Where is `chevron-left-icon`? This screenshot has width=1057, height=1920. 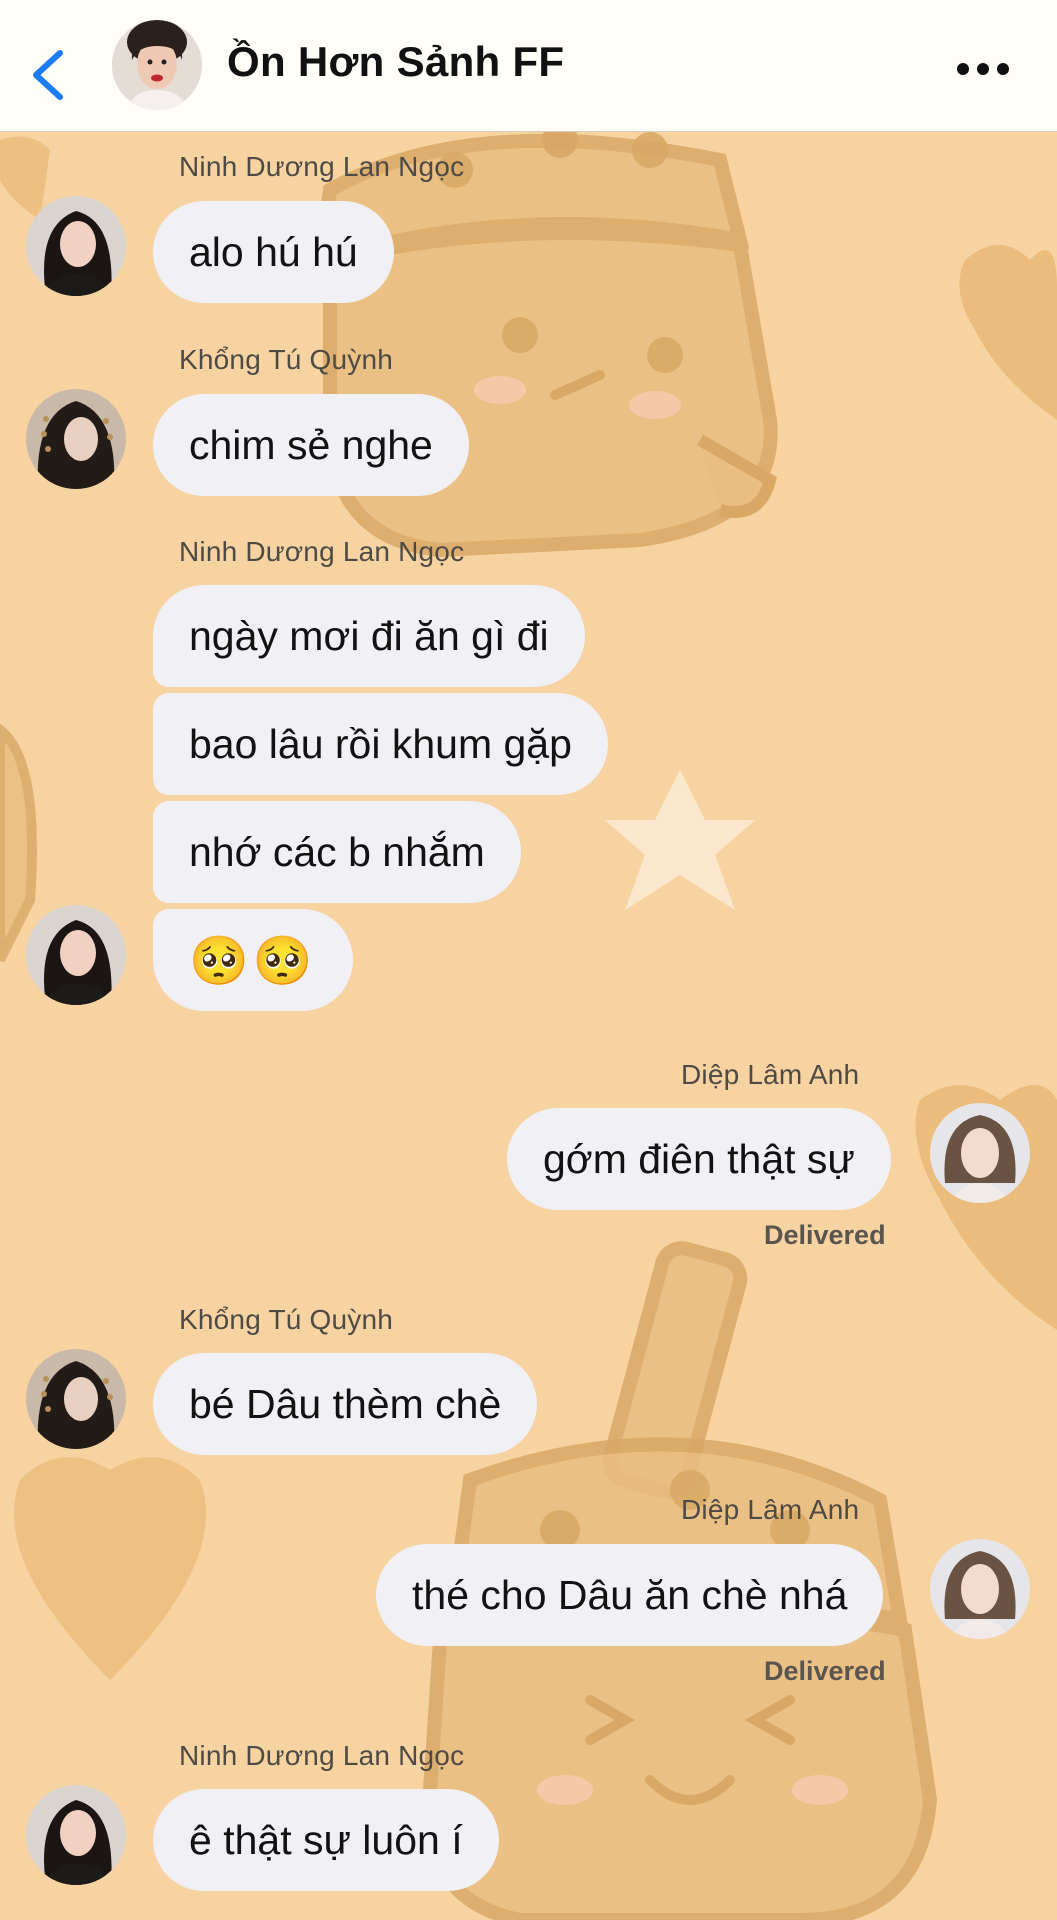 chevron-left-icon is located at coordinates (48, 75).